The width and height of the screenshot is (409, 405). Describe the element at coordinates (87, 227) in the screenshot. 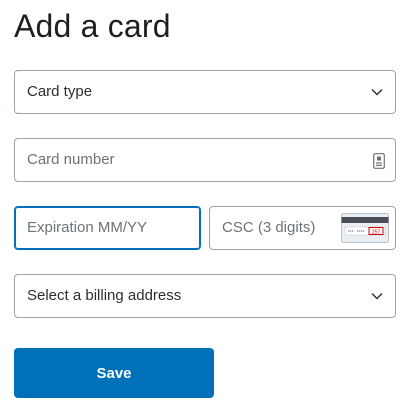

I see `expiration-placeholder: Expiration MM/YY` at that location.